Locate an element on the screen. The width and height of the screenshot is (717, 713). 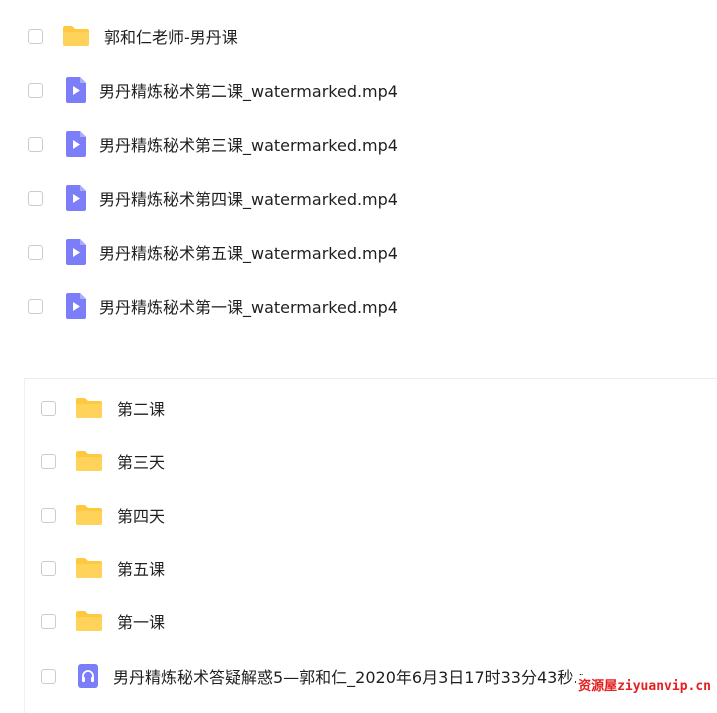
list-item: 男丹精炼秘术第四课_watermarked.mp4 is located at coordinates (213, 198).